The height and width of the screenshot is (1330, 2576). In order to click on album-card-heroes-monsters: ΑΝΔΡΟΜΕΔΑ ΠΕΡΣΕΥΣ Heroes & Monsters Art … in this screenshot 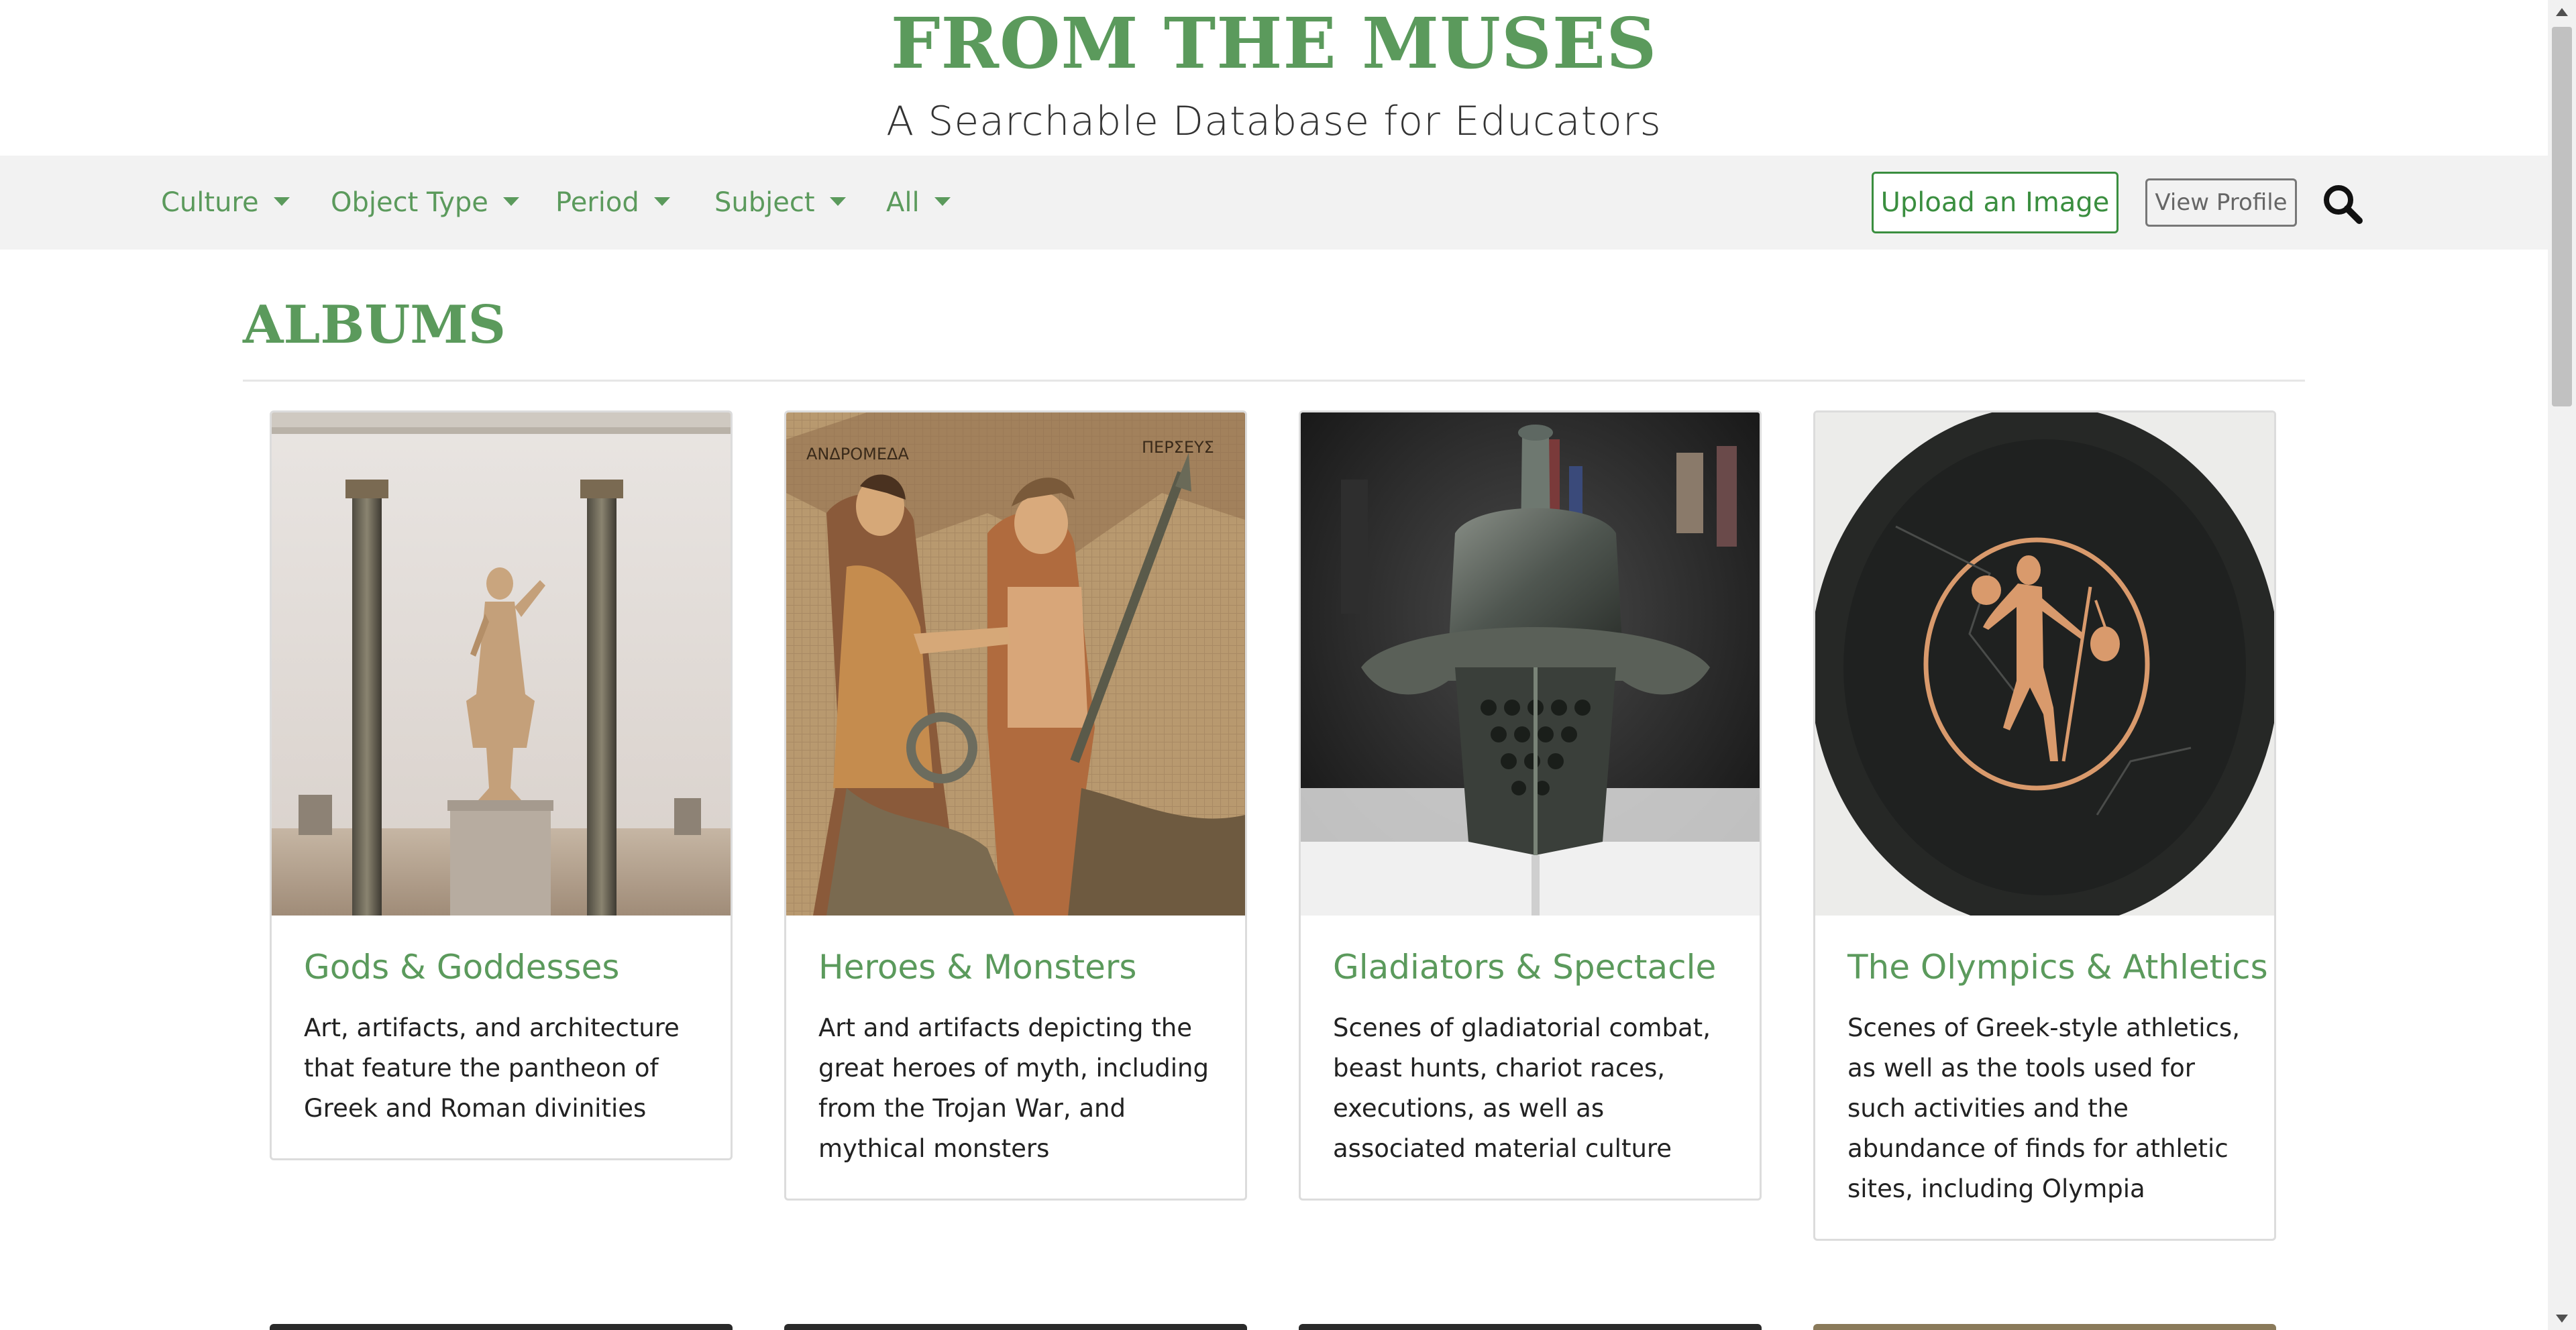, I will do `click(1015, 805)`.